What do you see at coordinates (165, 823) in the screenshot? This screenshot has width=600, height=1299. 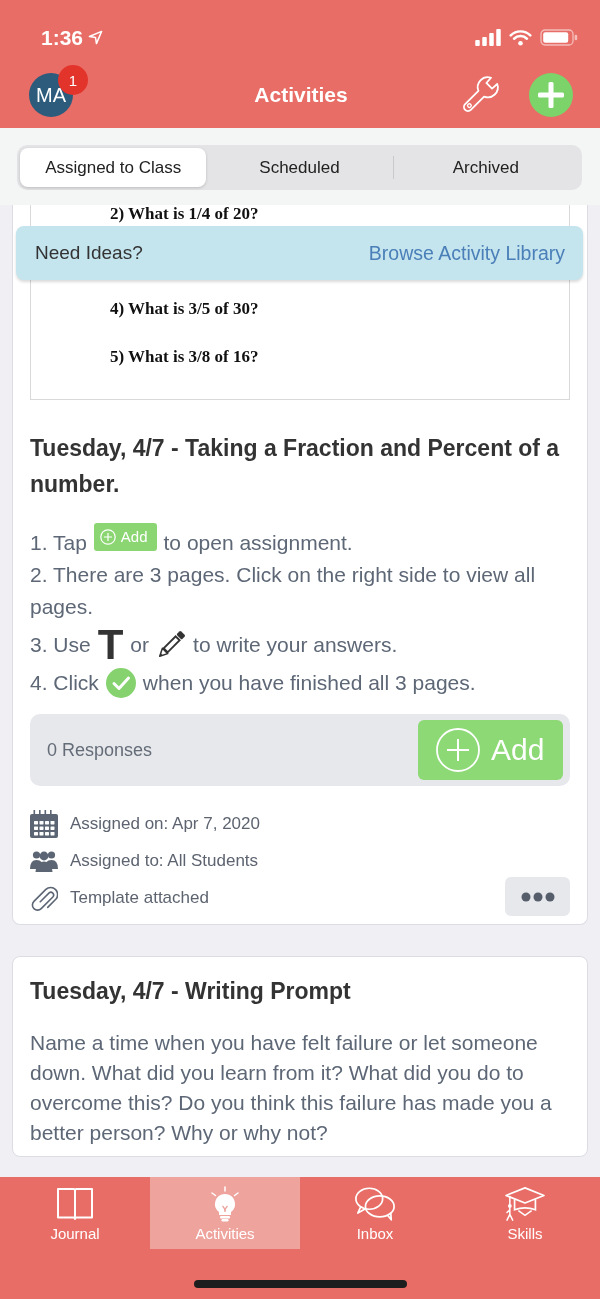 I see `detail-text: Assigned on: Apr 7, 2020` at bounding box center [165, 823].